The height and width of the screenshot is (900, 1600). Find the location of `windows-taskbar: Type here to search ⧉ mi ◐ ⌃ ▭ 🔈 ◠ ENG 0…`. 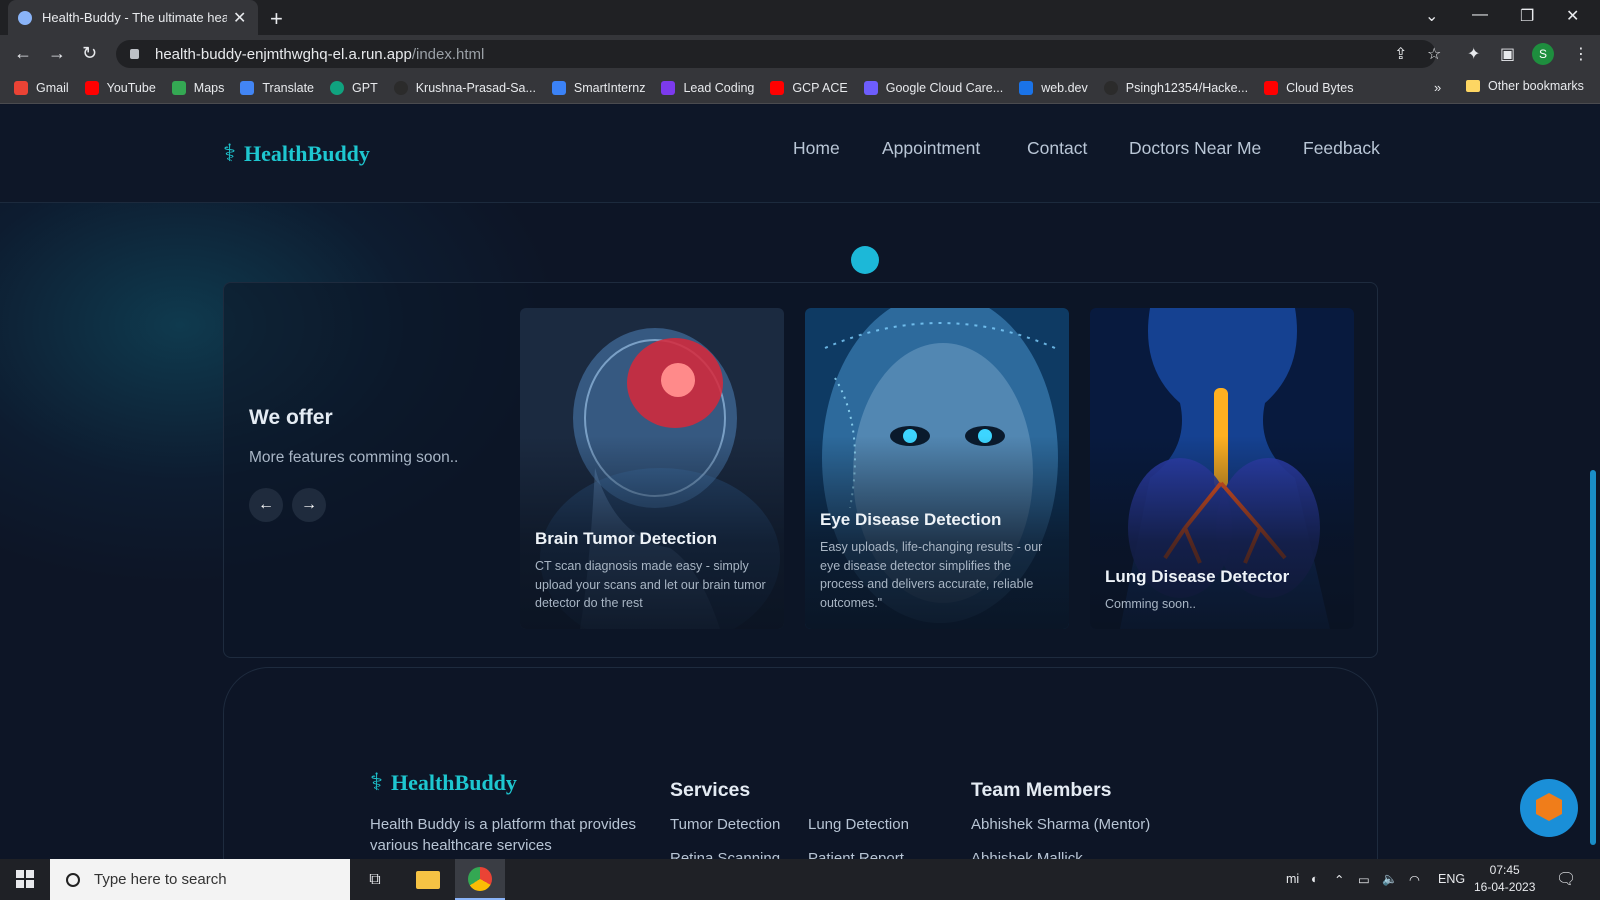

windows-taskbar: Type here to search ⧉ mi ◐ ⌃ ▭ 🔈 ◠ ENG 0… is located at coordinates (800, 879).